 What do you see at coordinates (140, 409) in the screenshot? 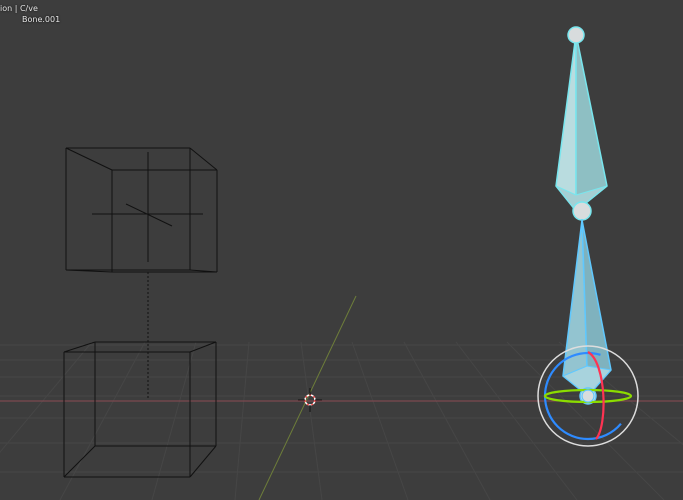
I see `lower-wireframe-cube` at bounding box center [140, 409].